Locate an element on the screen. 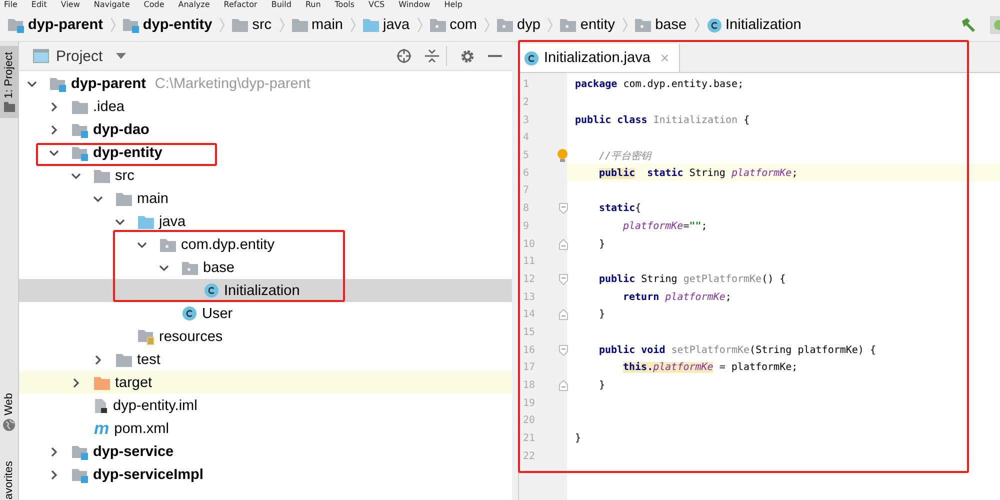  tree-row: com.dyp.entity is located at coordinates (265, 244).